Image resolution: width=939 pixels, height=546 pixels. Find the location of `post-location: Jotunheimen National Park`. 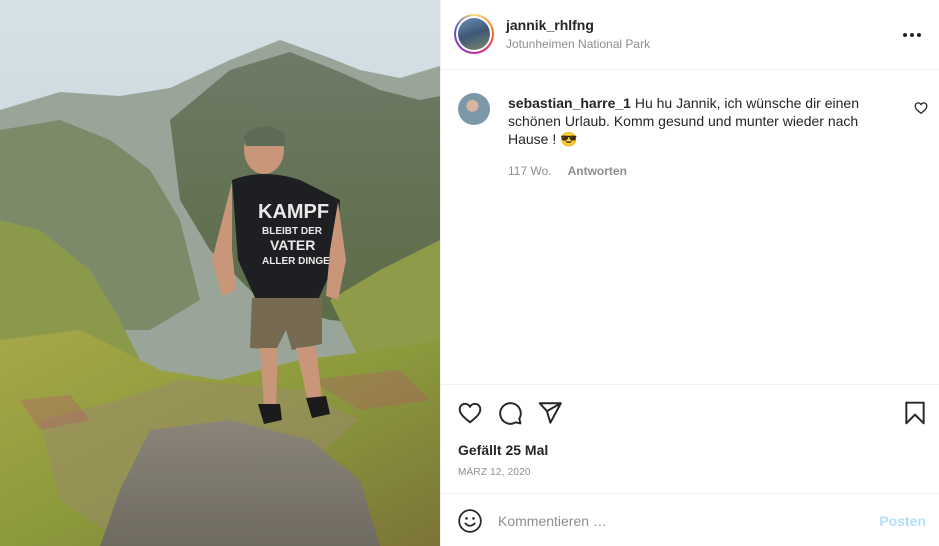

post-location: Jotunheimen National Park is located at coordinates (578, 44).